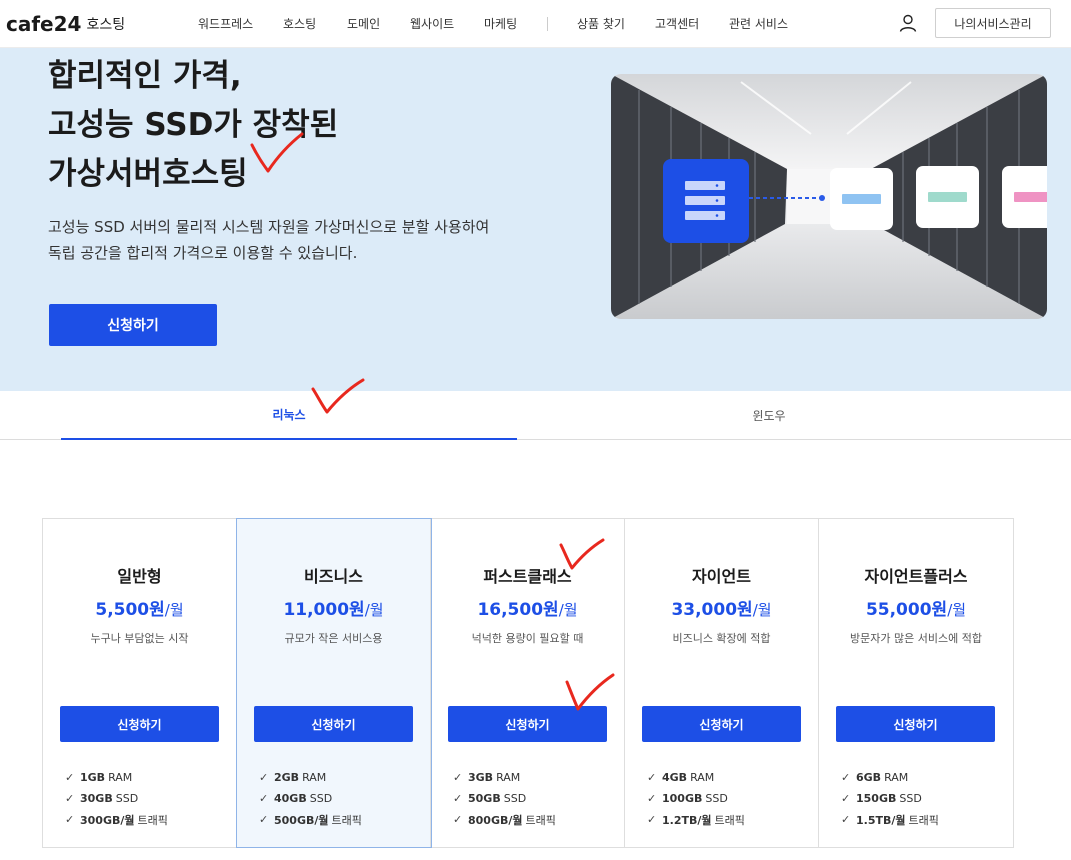  What do you see at coordinates (301, 820) in the screenshot?
I see `spec-value: 500GB/월` at bounding box center [301, 820].